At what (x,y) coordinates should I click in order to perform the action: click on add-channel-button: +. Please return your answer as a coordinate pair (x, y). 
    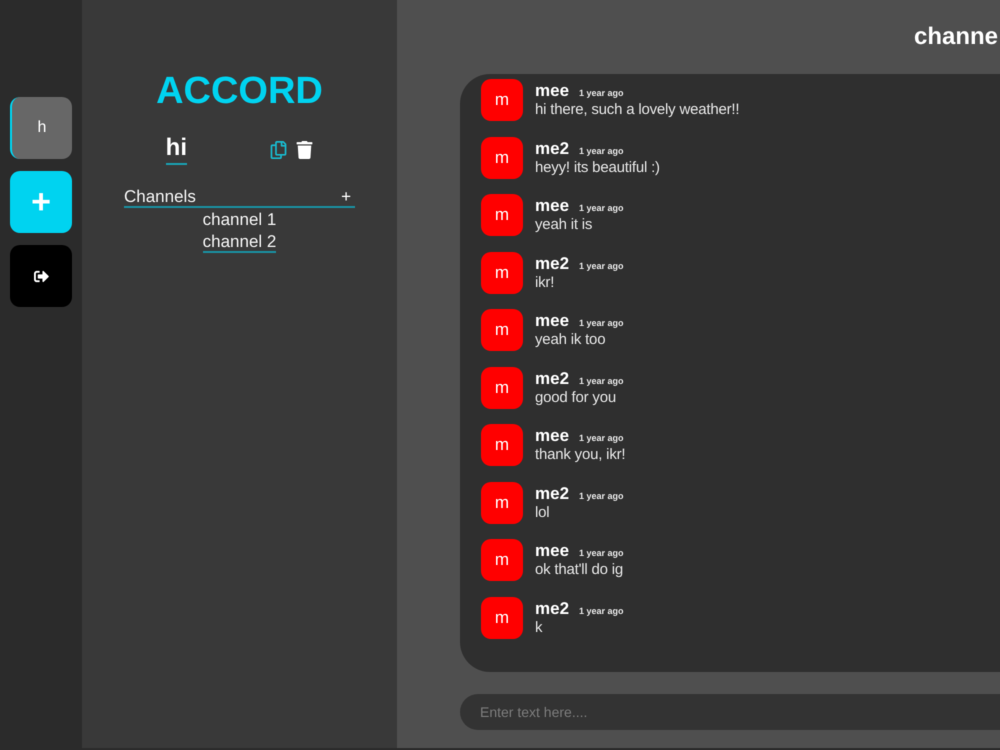
    Looking at the image, I should click on (348, 196).